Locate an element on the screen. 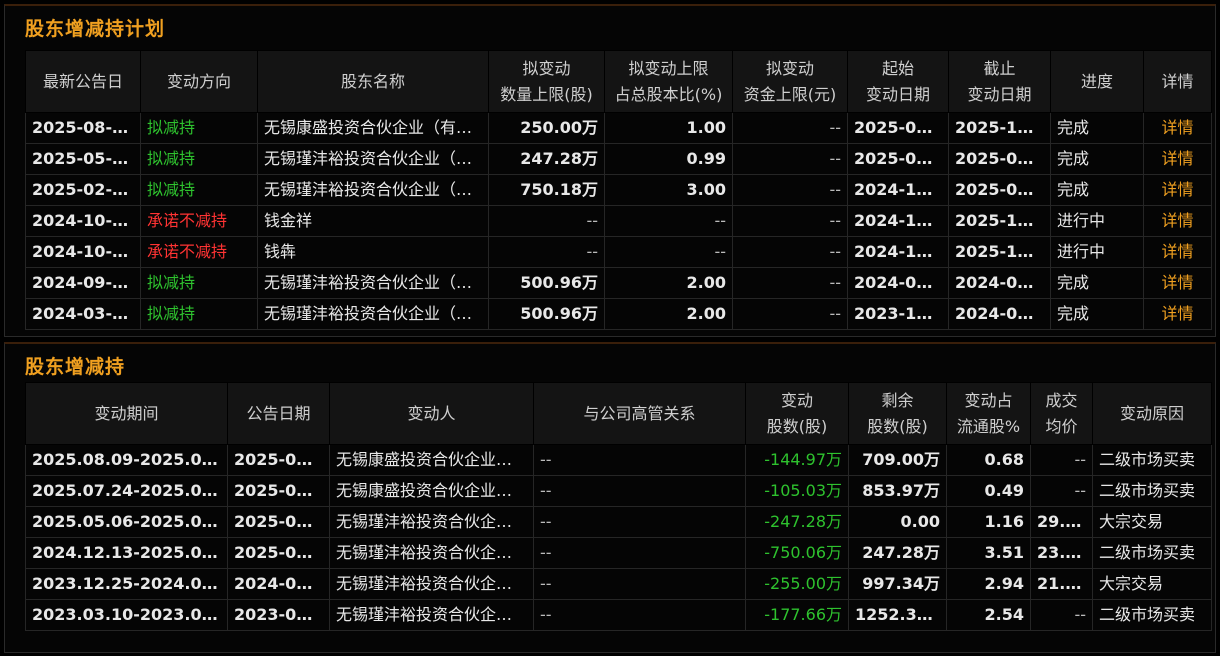 The image size is (1220, 656). changes-header-4: 变动 股数(股) is located at coordinates (797, 413).